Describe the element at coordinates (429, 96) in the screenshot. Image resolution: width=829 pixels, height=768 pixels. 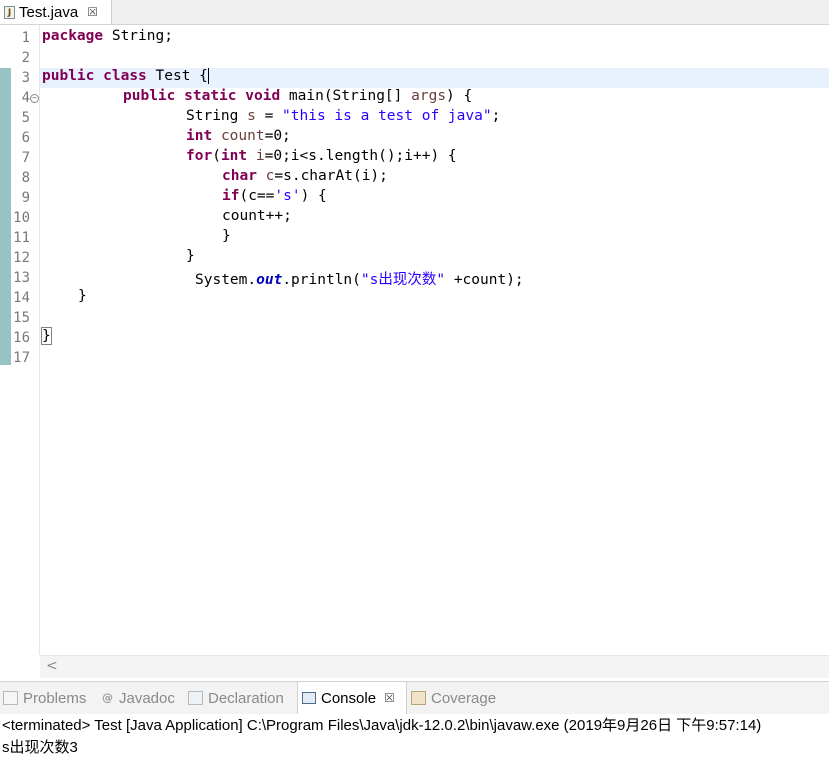
I see `parameter: args` at that location.